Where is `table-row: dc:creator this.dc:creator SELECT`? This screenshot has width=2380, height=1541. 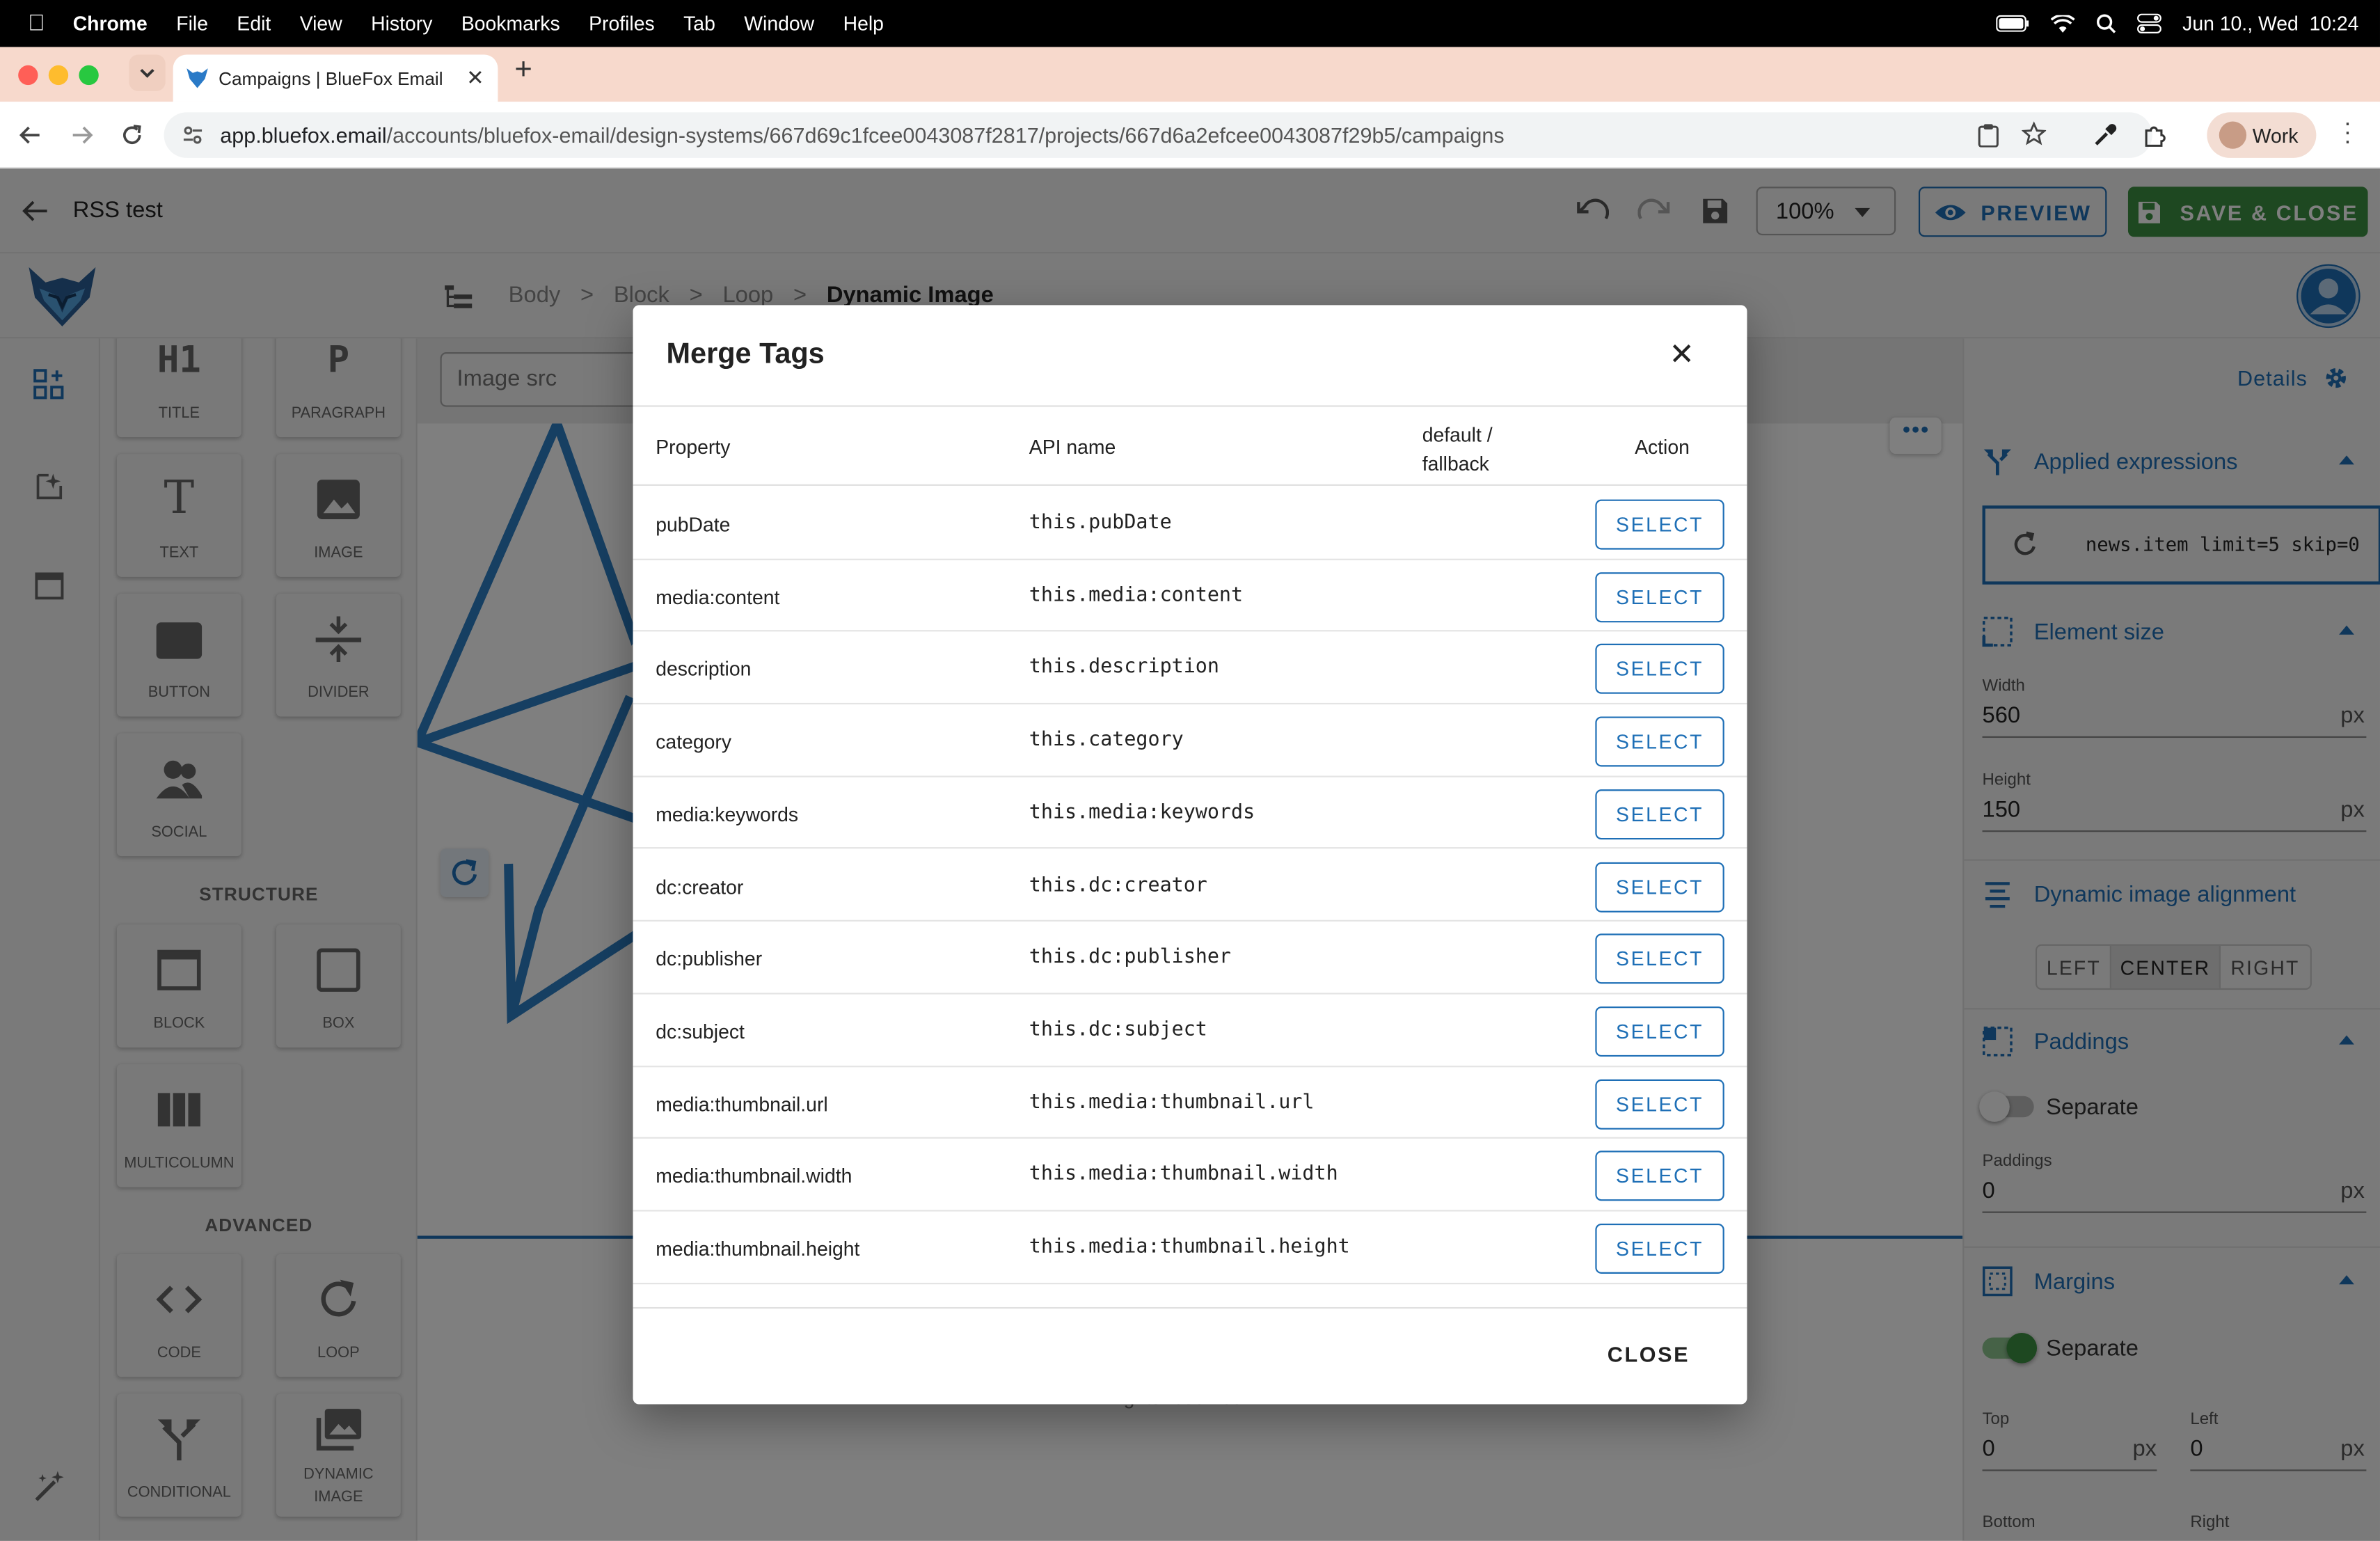 table-row: dc:creator this.dc:creator SELECT is located at coordinates (1190, 885).